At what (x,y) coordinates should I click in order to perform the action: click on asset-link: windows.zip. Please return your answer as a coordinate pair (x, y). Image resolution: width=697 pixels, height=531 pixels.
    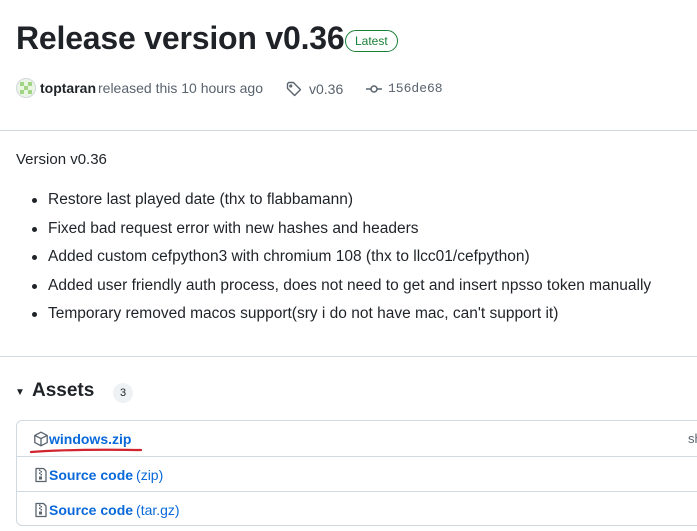
    Looking at the image, I should click on (90, 439).